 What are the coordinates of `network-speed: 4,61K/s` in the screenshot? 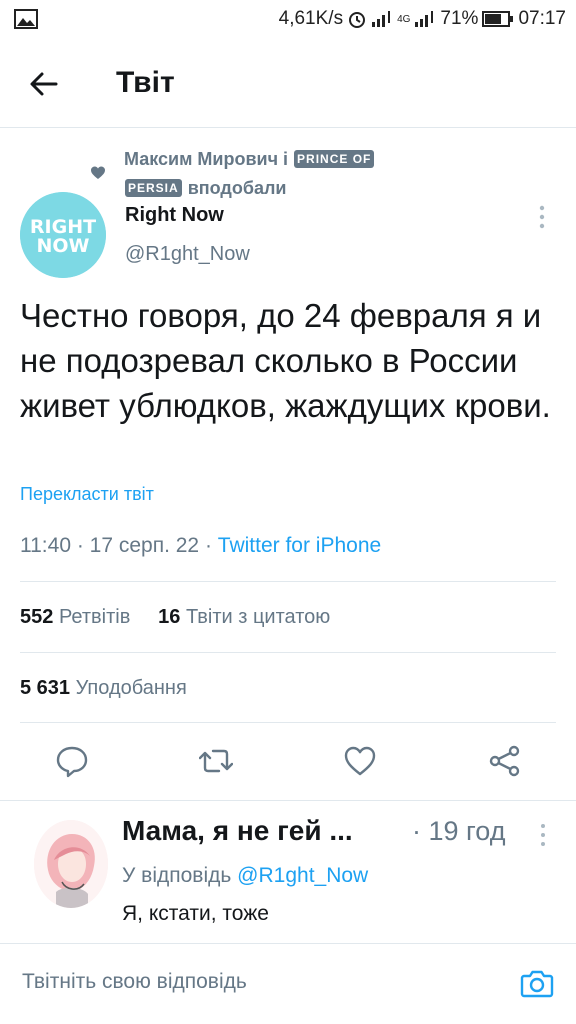 It's located at (311, 18).